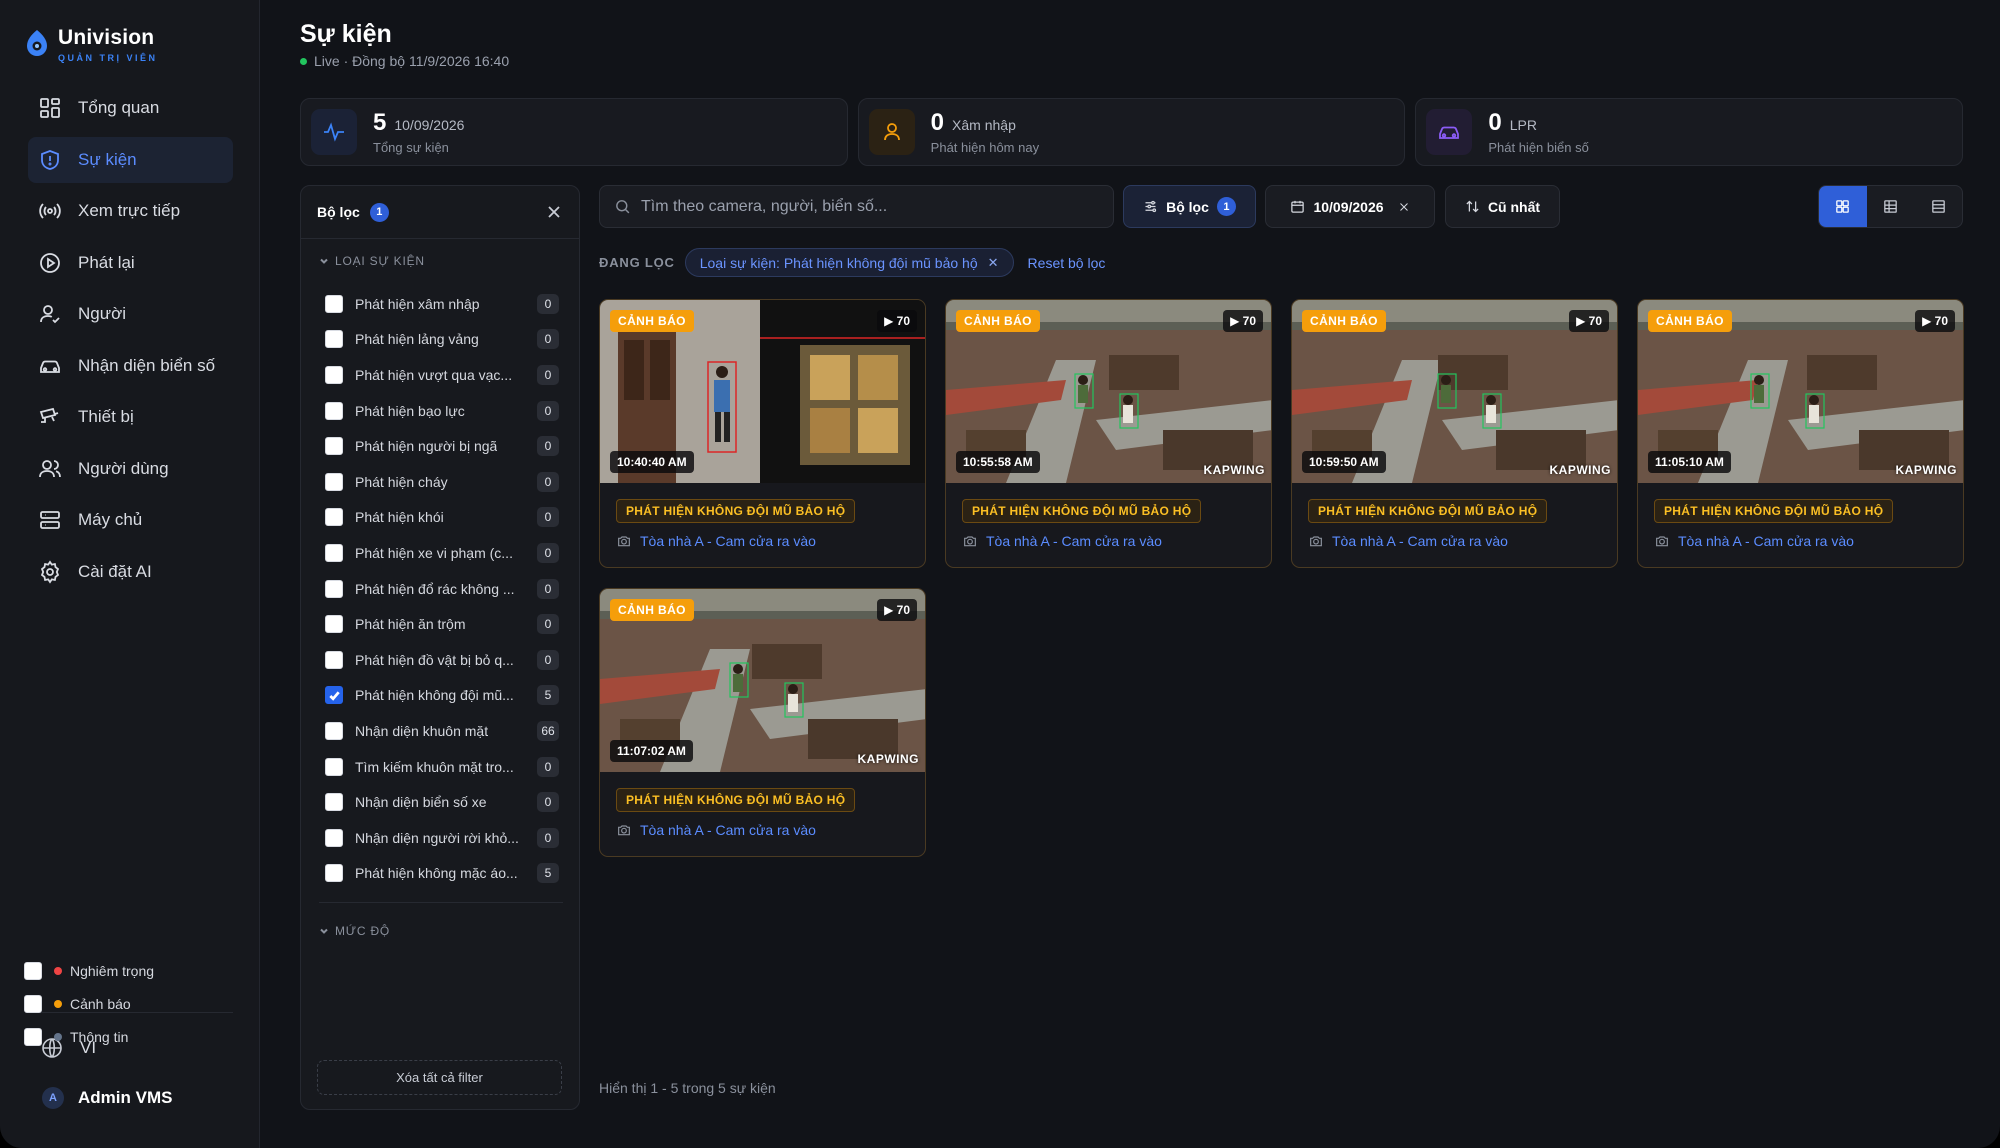 Image resolution: width=2000 pixels, height=1148 pixels. I want to click on stat-subtitle: Phát hiện hôm nay, so click(985, 147).